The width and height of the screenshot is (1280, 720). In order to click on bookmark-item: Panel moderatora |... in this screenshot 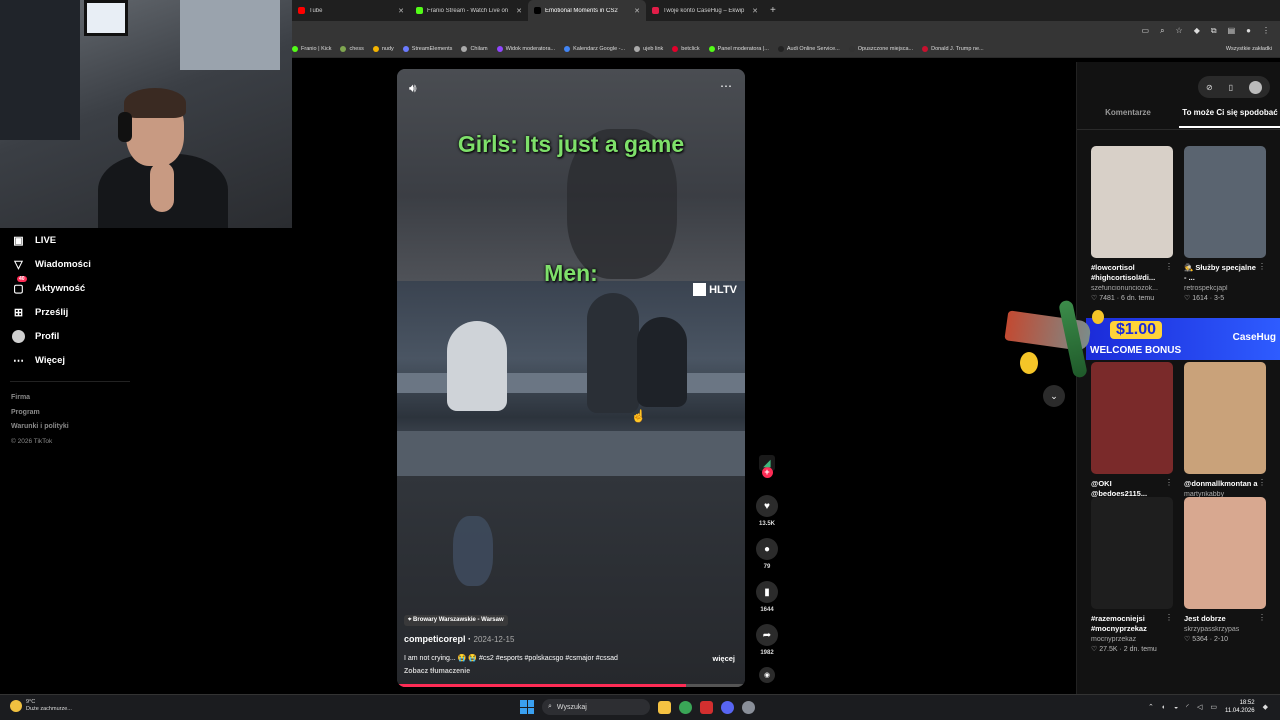, I will do `click(738, 49)`.